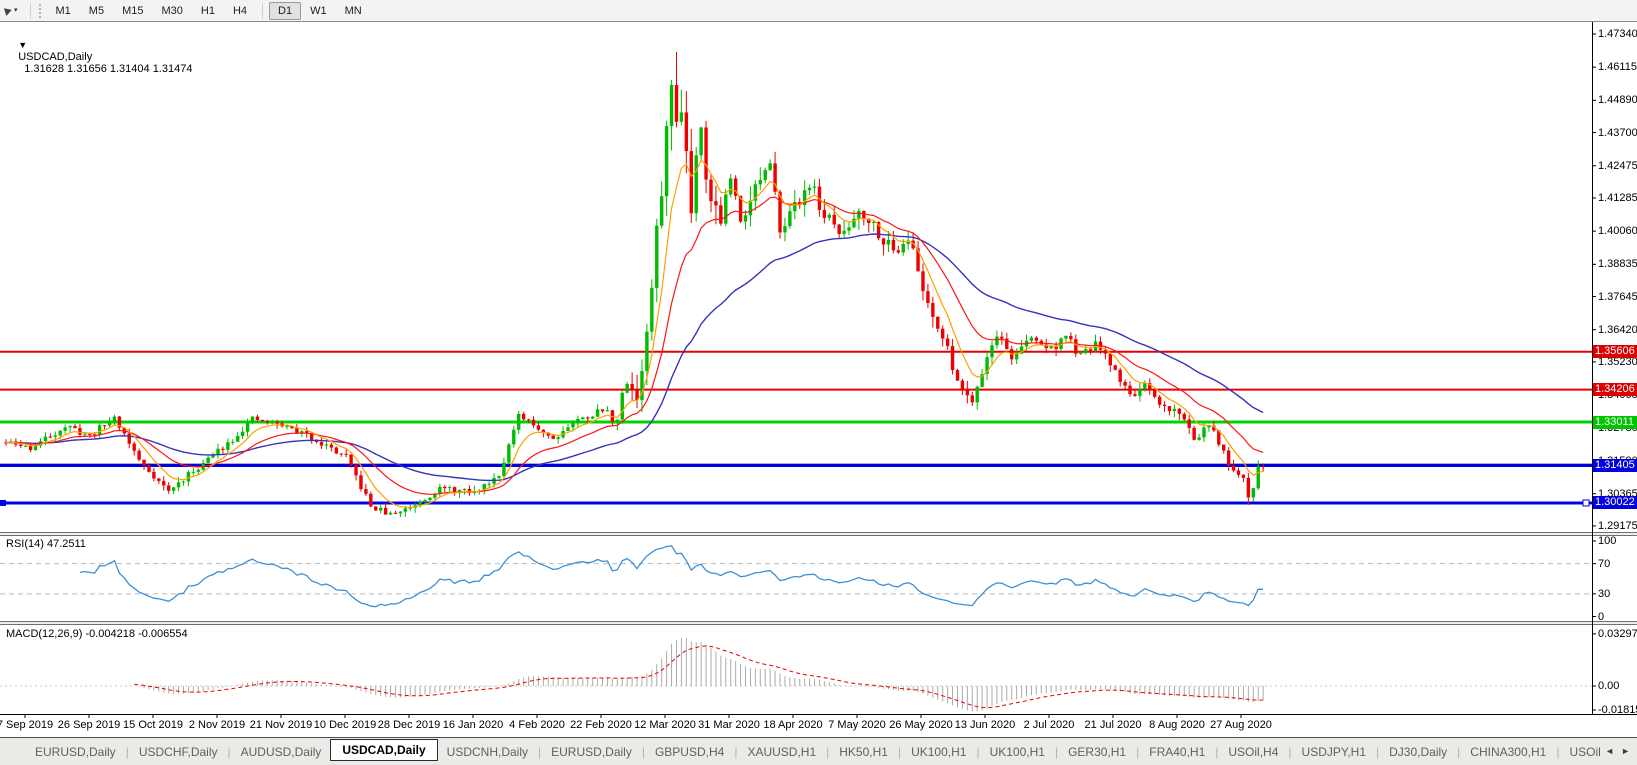 This screenshot has height=765, width=1637. Describe the element at coordinates (1617, 165) in the screenshot. I see `price-axis-label: 1.42475` at that location.